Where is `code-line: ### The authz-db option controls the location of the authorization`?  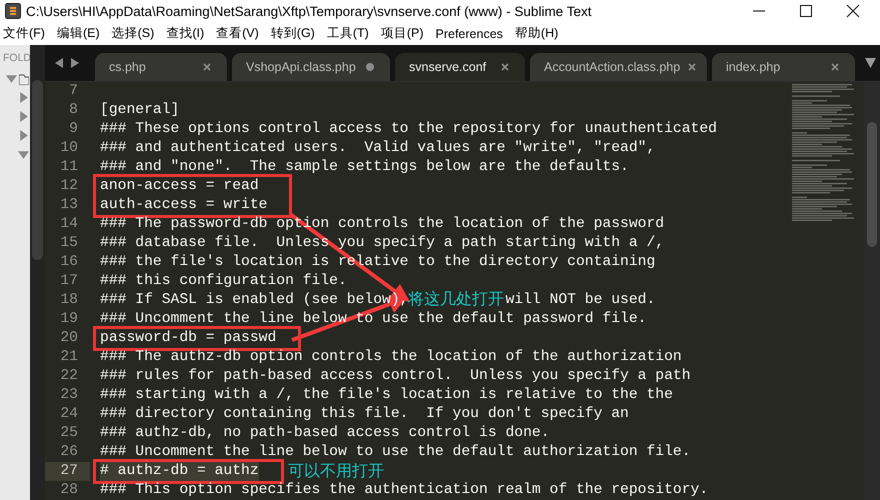 code-line: ### The authz-db option controls the location of the authorization is located at coordinates (391, 357).